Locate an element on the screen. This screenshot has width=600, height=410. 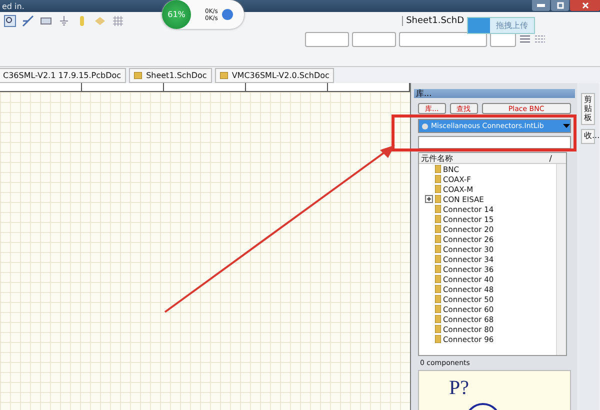
document-tab: Sheet1.SchDoc is located at coordinates (170, 75).